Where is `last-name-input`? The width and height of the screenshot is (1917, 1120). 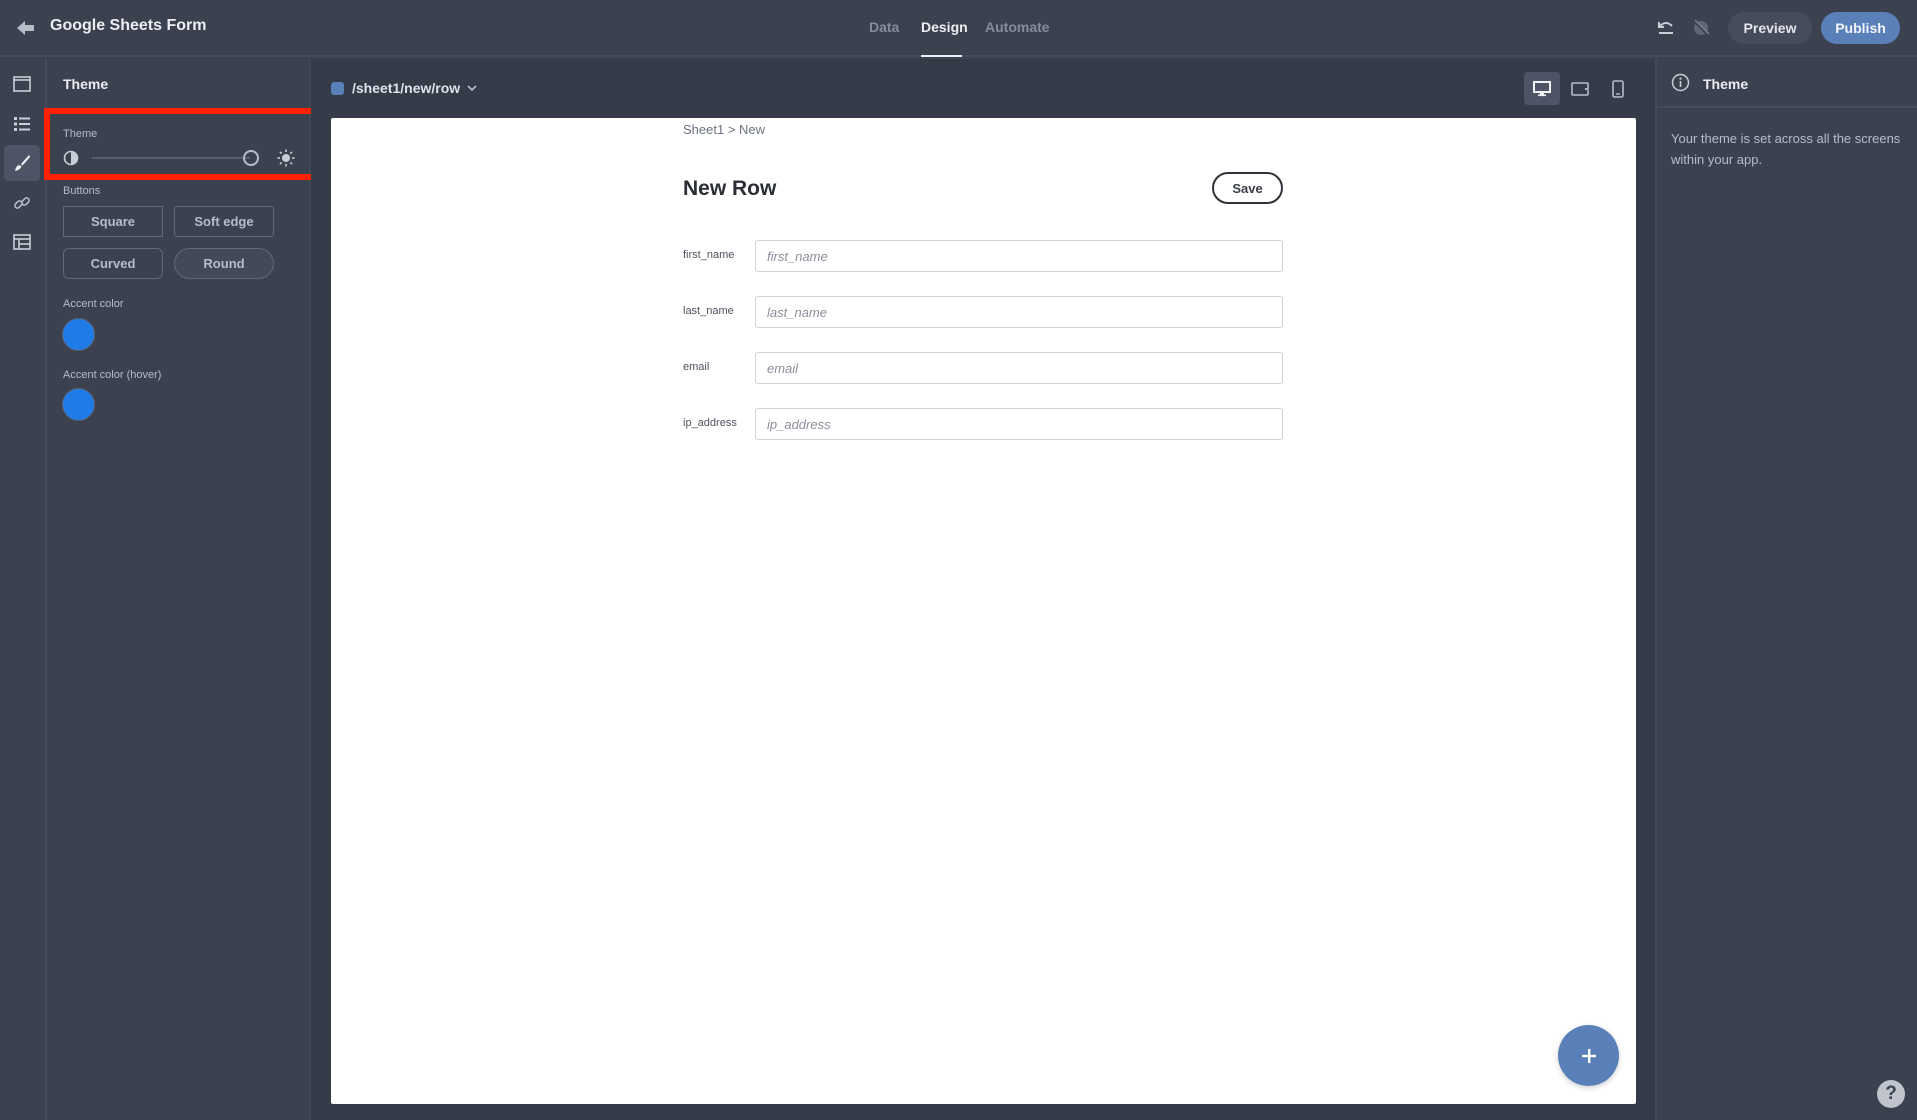 last-name-input is located at coordinates (1019, 312).